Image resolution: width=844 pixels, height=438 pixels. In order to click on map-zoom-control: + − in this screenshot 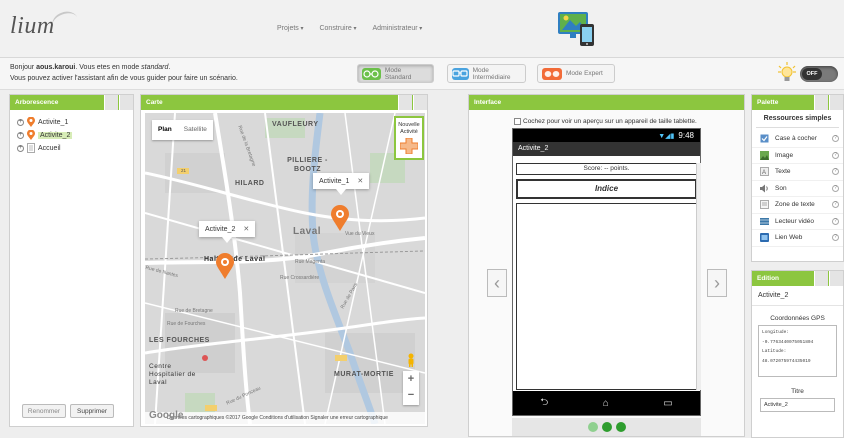, I will do `click(411, 388)`.